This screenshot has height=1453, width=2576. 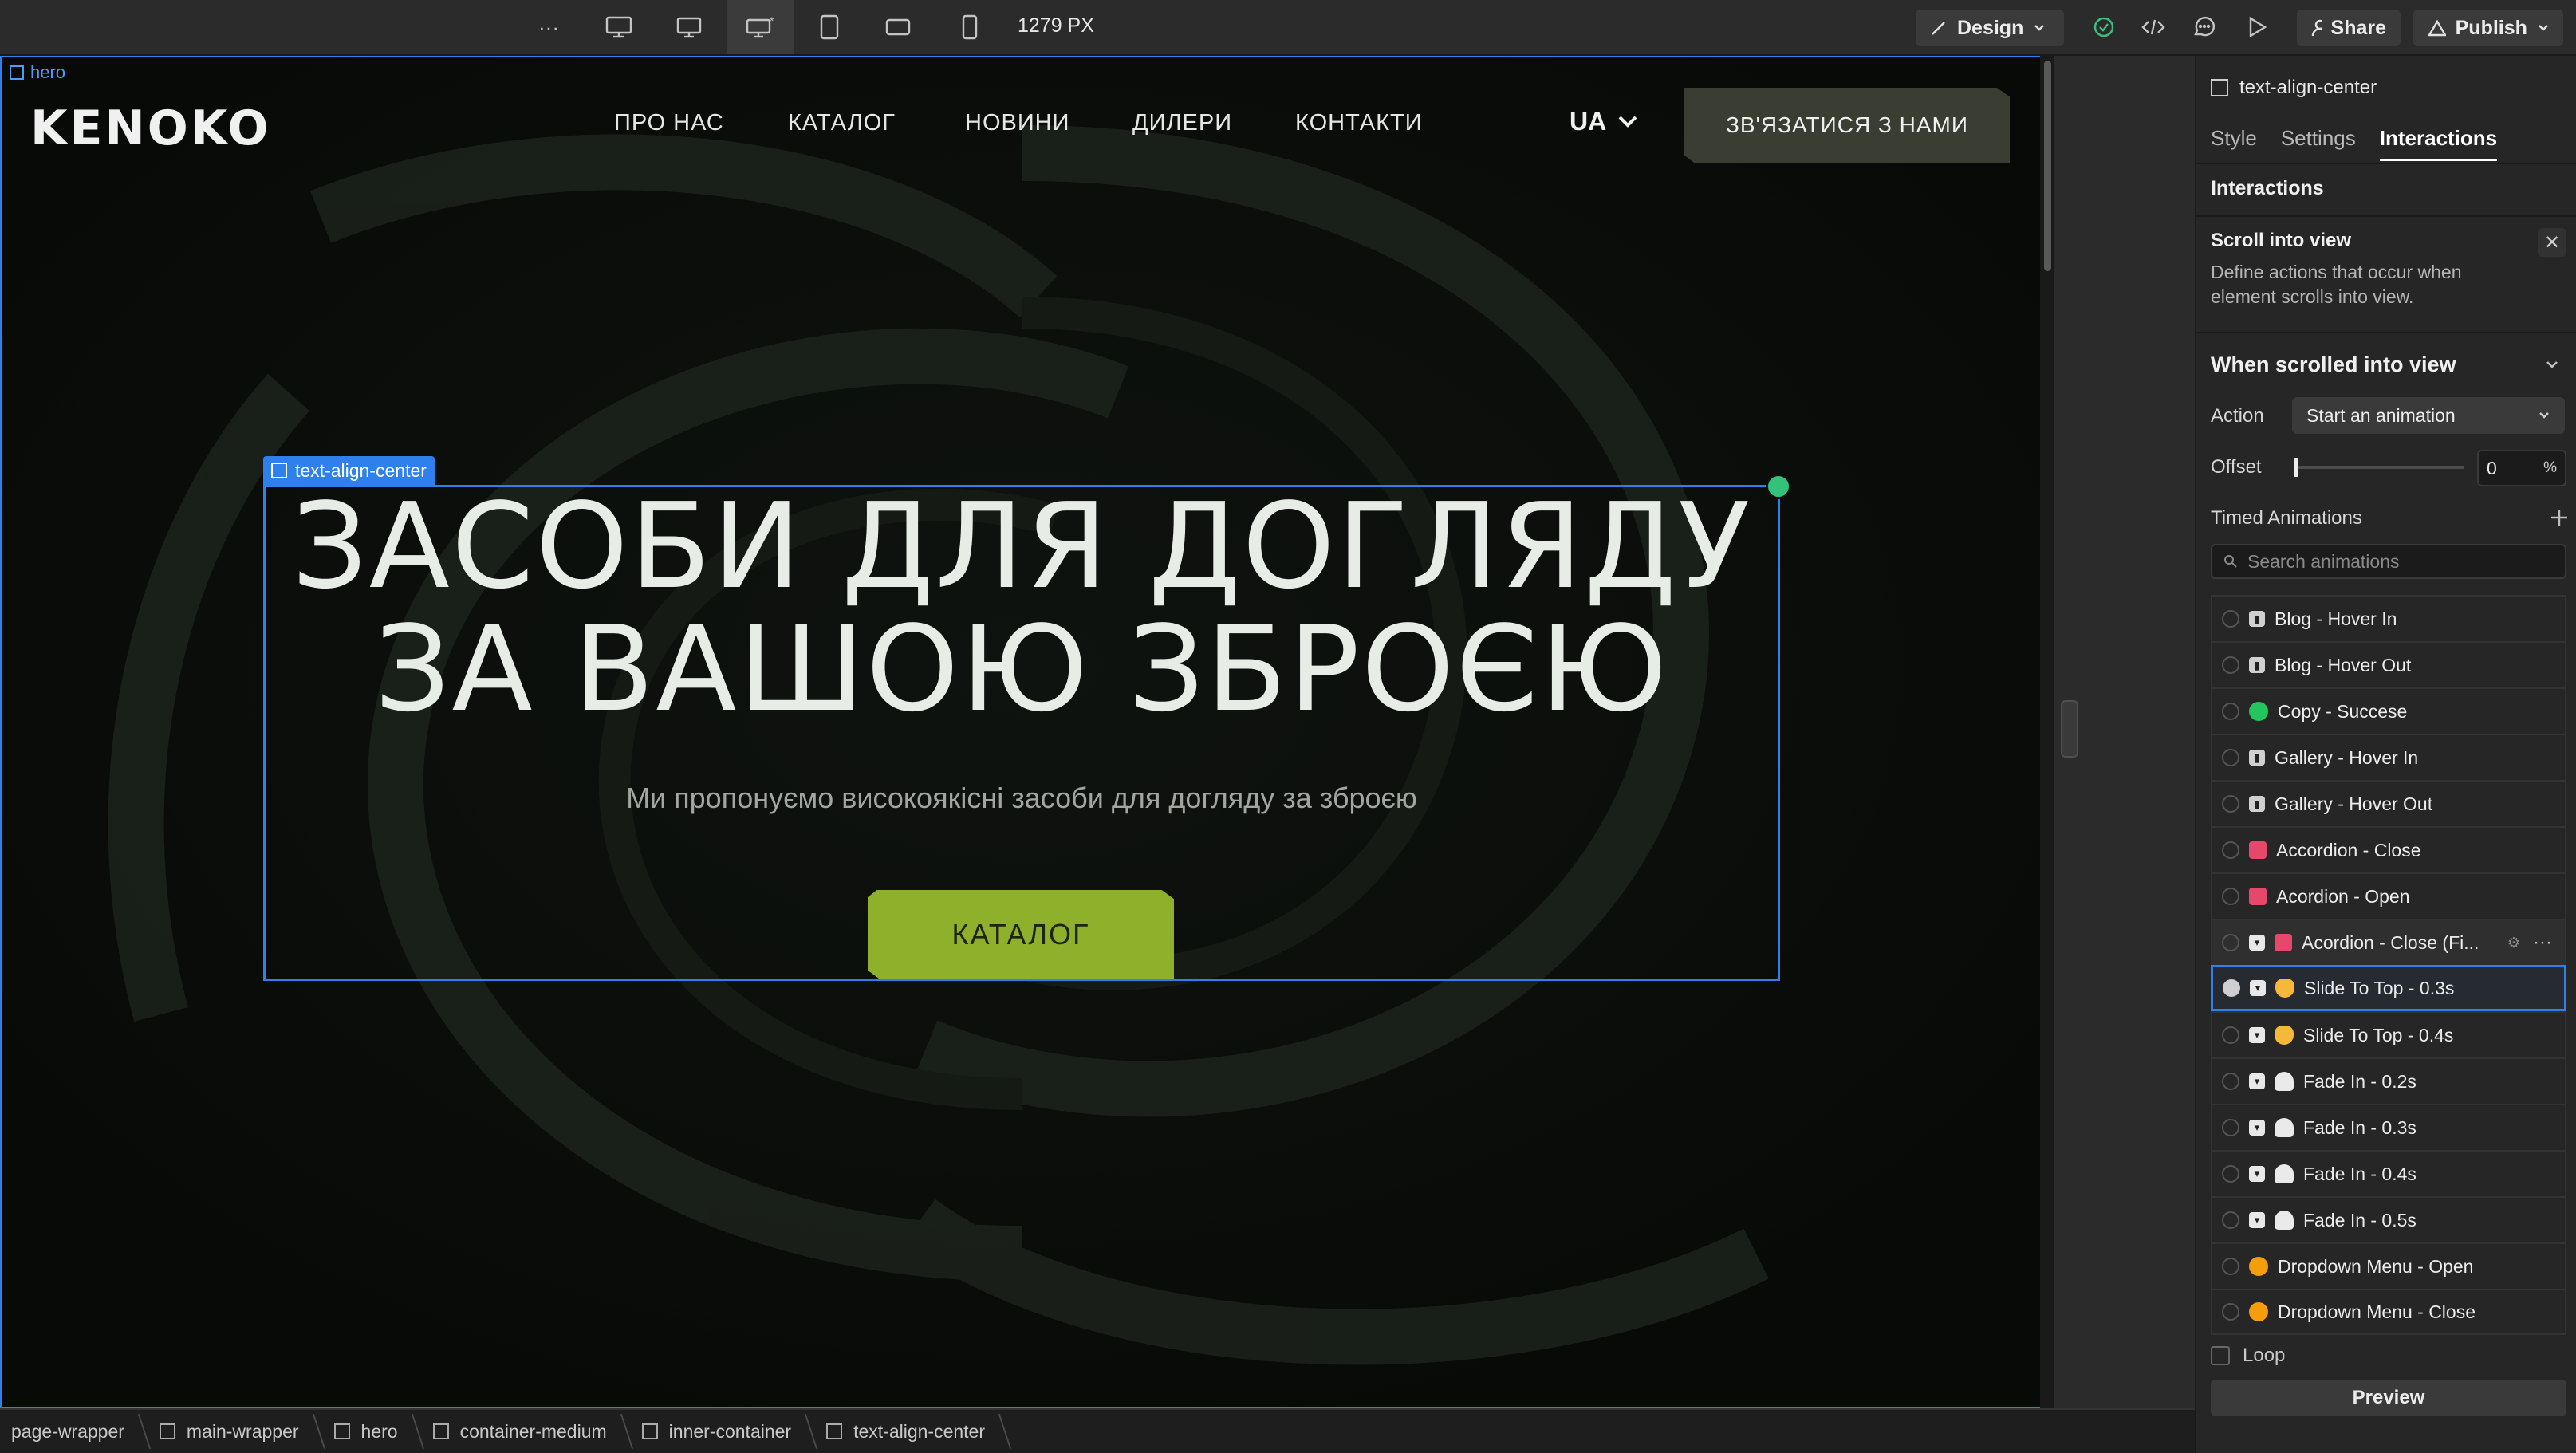 I want to click on lock-icon: ▮, so click(x=2257, y=758).